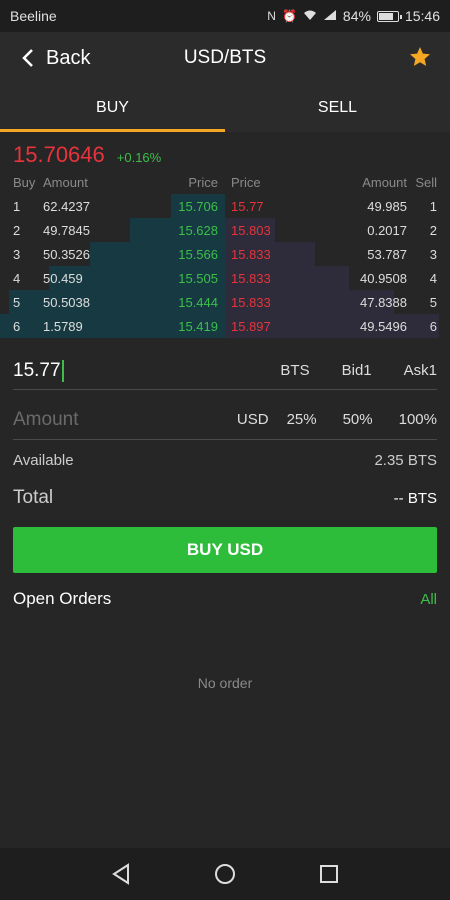 The image size is (450, 900). What do you see at coordinates (45, 420) in the screenshot?
I see `amount-placeholder: Amount` at bounding box center [45, 420].